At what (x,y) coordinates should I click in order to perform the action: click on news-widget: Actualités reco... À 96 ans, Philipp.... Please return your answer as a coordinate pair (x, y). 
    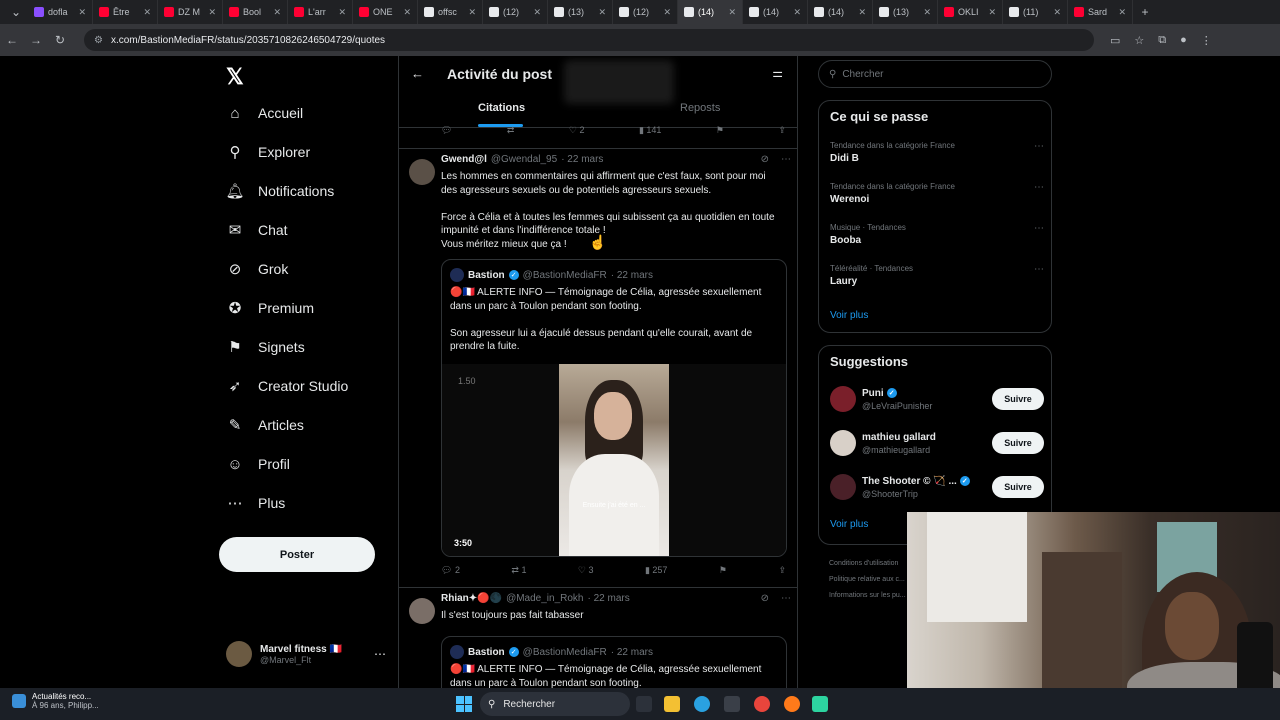
    Looking at the image, I should click on (55, 701).